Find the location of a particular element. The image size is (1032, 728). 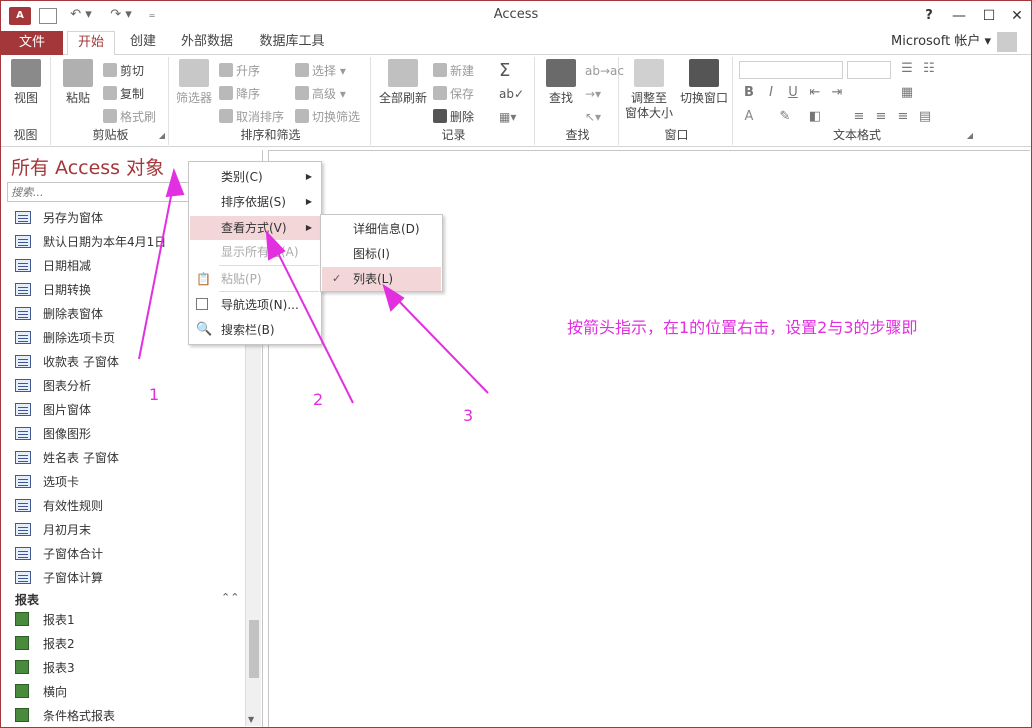

tab-database-tools: 数据库工具 is located at coordinates (292, 43).